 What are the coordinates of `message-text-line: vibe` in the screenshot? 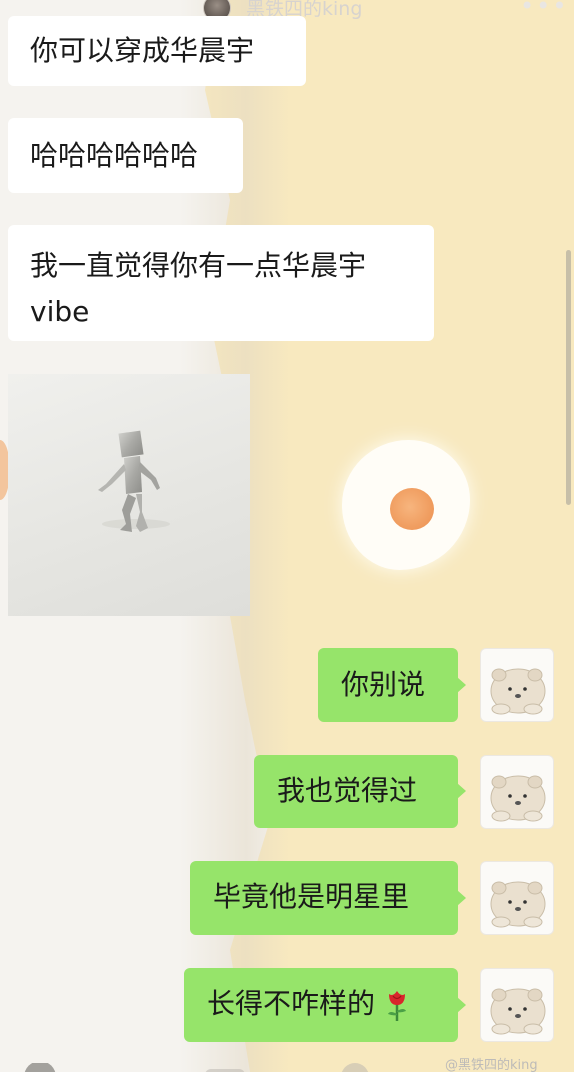 It's located at (60, 311).